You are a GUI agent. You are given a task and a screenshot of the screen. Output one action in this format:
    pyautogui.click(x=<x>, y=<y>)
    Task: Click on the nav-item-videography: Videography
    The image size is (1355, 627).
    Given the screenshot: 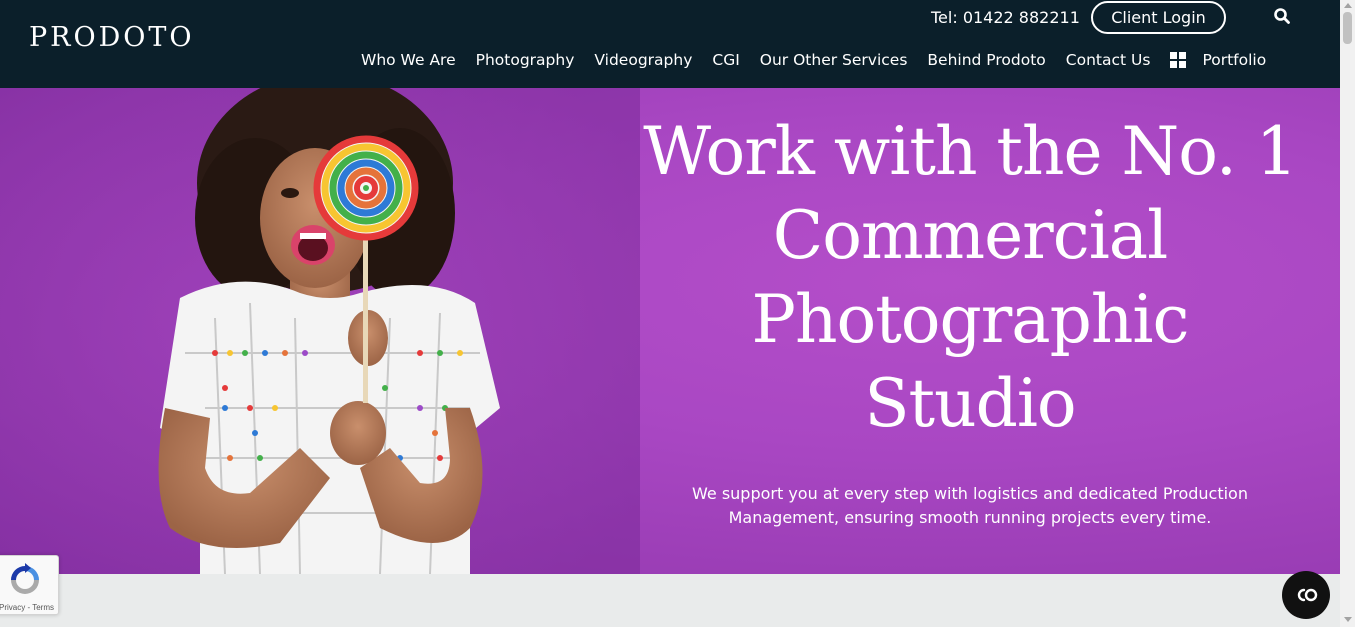 What is the action you would take?
    pyautogui.click(x=643, y=60)
    